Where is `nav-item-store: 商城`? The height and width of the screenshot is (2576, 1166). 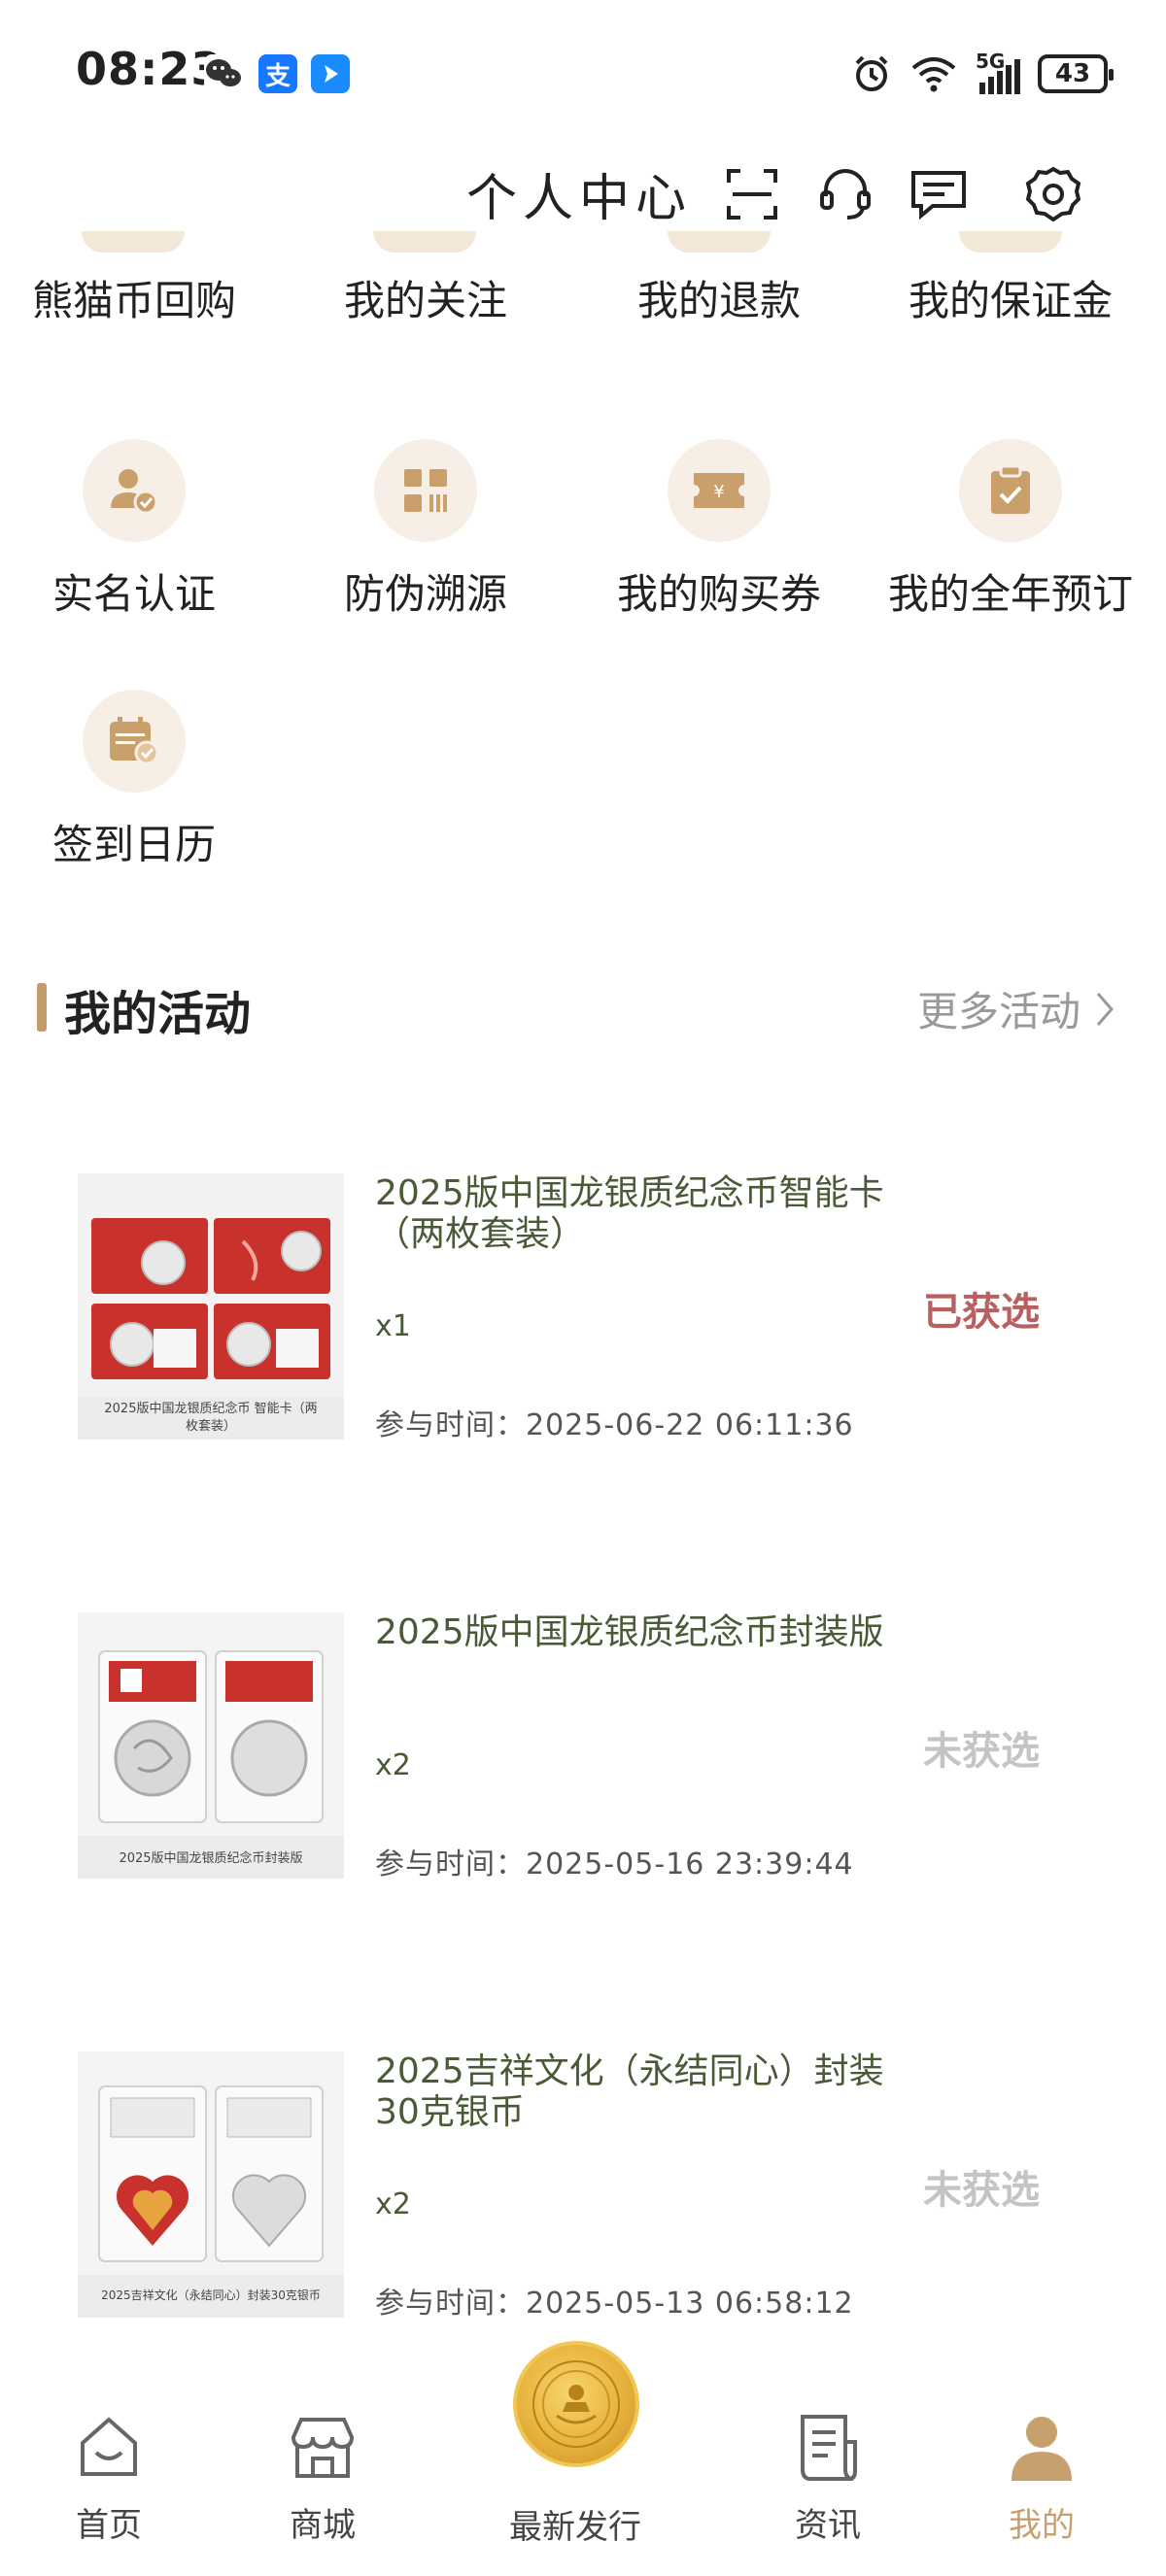
nav-item-store: 商城 is located at coordinates (322, 2458).